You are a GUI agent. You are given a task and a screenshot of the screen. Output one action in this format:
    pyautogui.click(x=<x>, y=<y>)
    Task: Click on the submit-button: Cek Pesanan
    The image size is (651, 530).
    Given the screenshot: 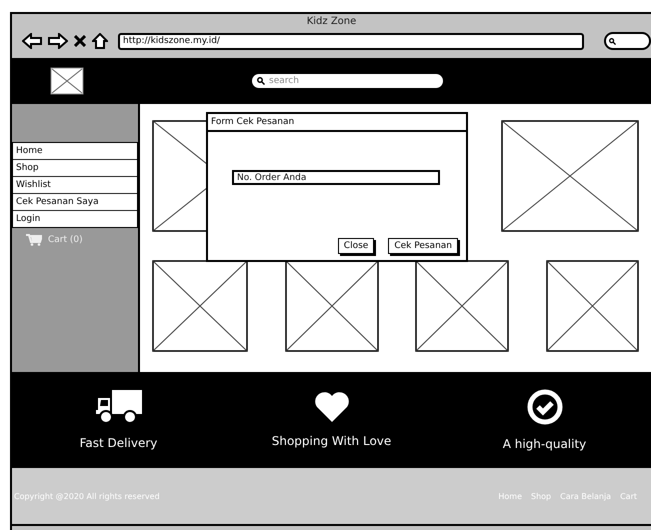 What is the action you would take?
    pyautogui.click(x=423, y=246)
    